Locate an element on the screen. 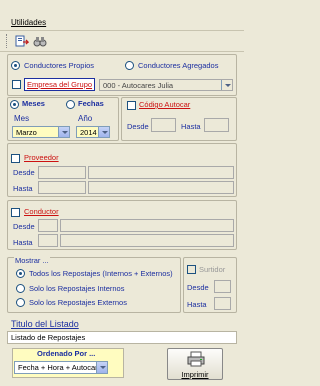 Image resolution: width=320 pixels, height=386 pixels. codigo-hasta-label: Hasta is located at coordinates (191, 126).